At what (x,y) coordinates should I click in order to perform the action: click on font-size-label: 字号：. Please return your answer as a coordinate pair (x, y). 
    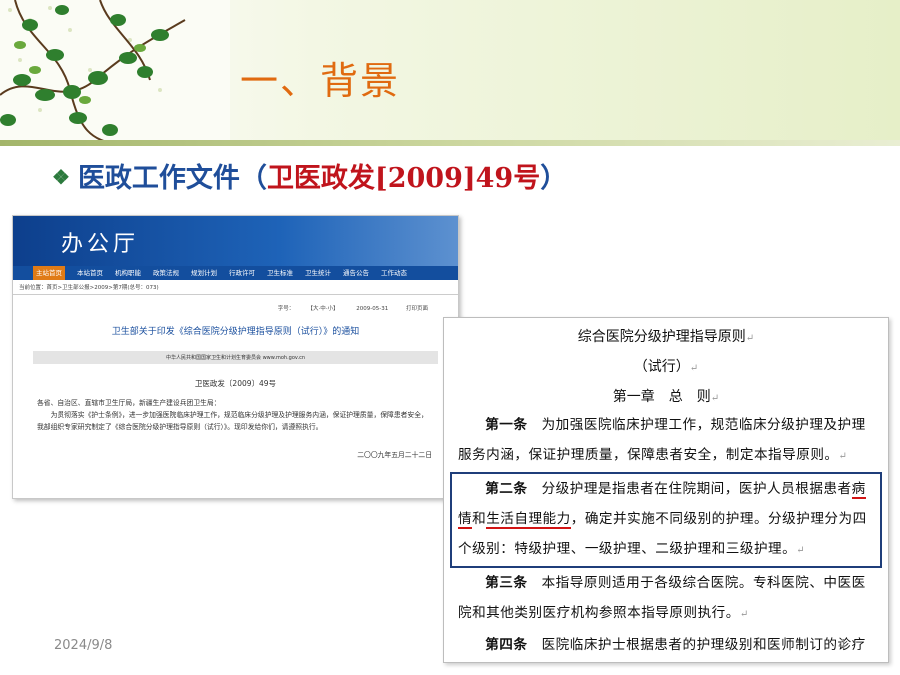
    Looking at the image, I should click on (286, 309).